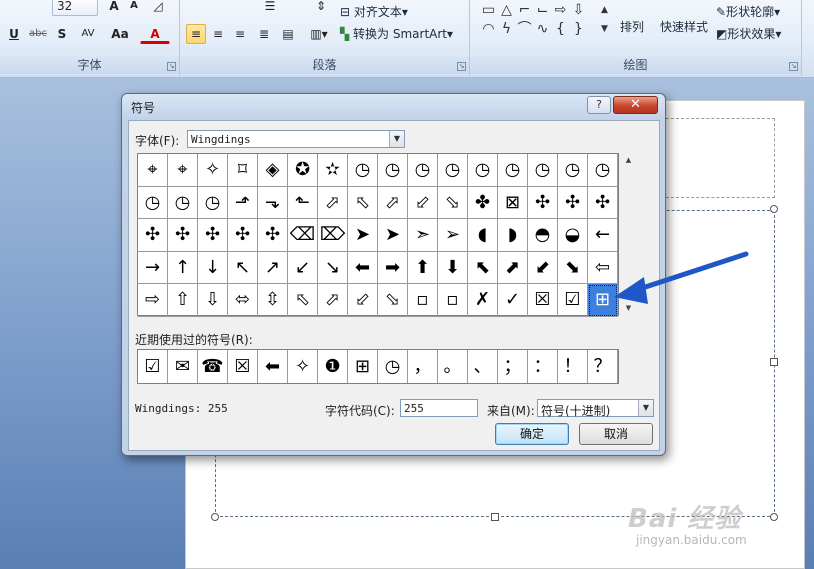 The height and width of the screenshot is (569, 814). Describe the element at coordinates (461, 66) in the screenshot. I see `paragraph-dialog-launcher: ↘` at that location.